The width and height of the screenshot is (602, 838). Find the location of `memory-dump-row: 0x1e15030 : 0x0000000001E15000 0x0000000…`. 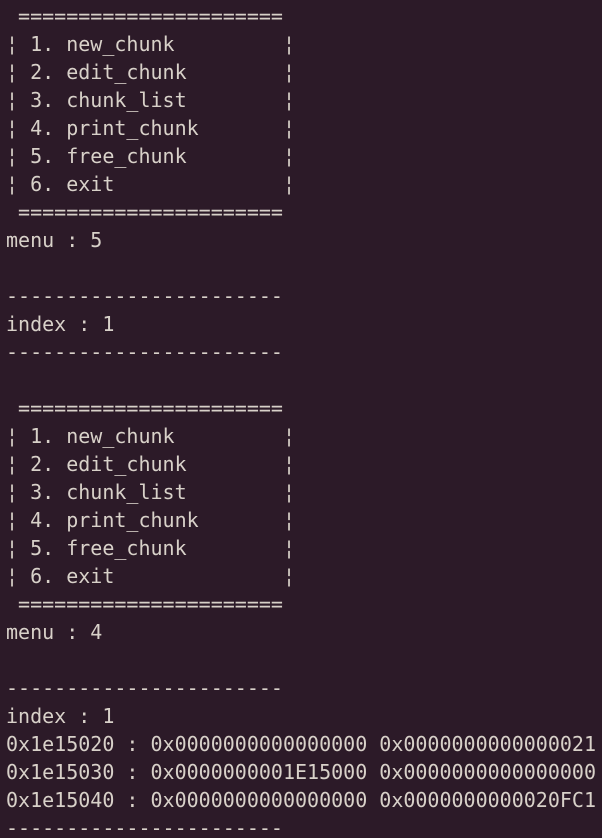

memory-dump-row: 0x1e15030 : 0x0000000001E15000 0x0000000… is located at coordinates (301, 772).